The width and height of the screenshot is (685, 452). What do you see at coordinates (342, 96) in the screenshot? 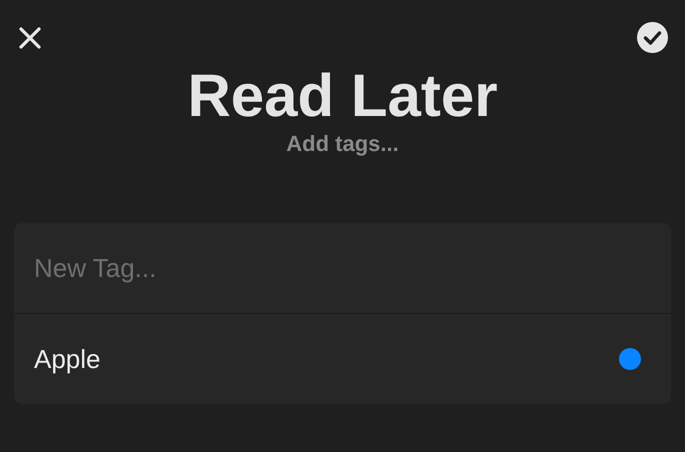
I see `page-title: Read Later` at bounding box center [342, 96].